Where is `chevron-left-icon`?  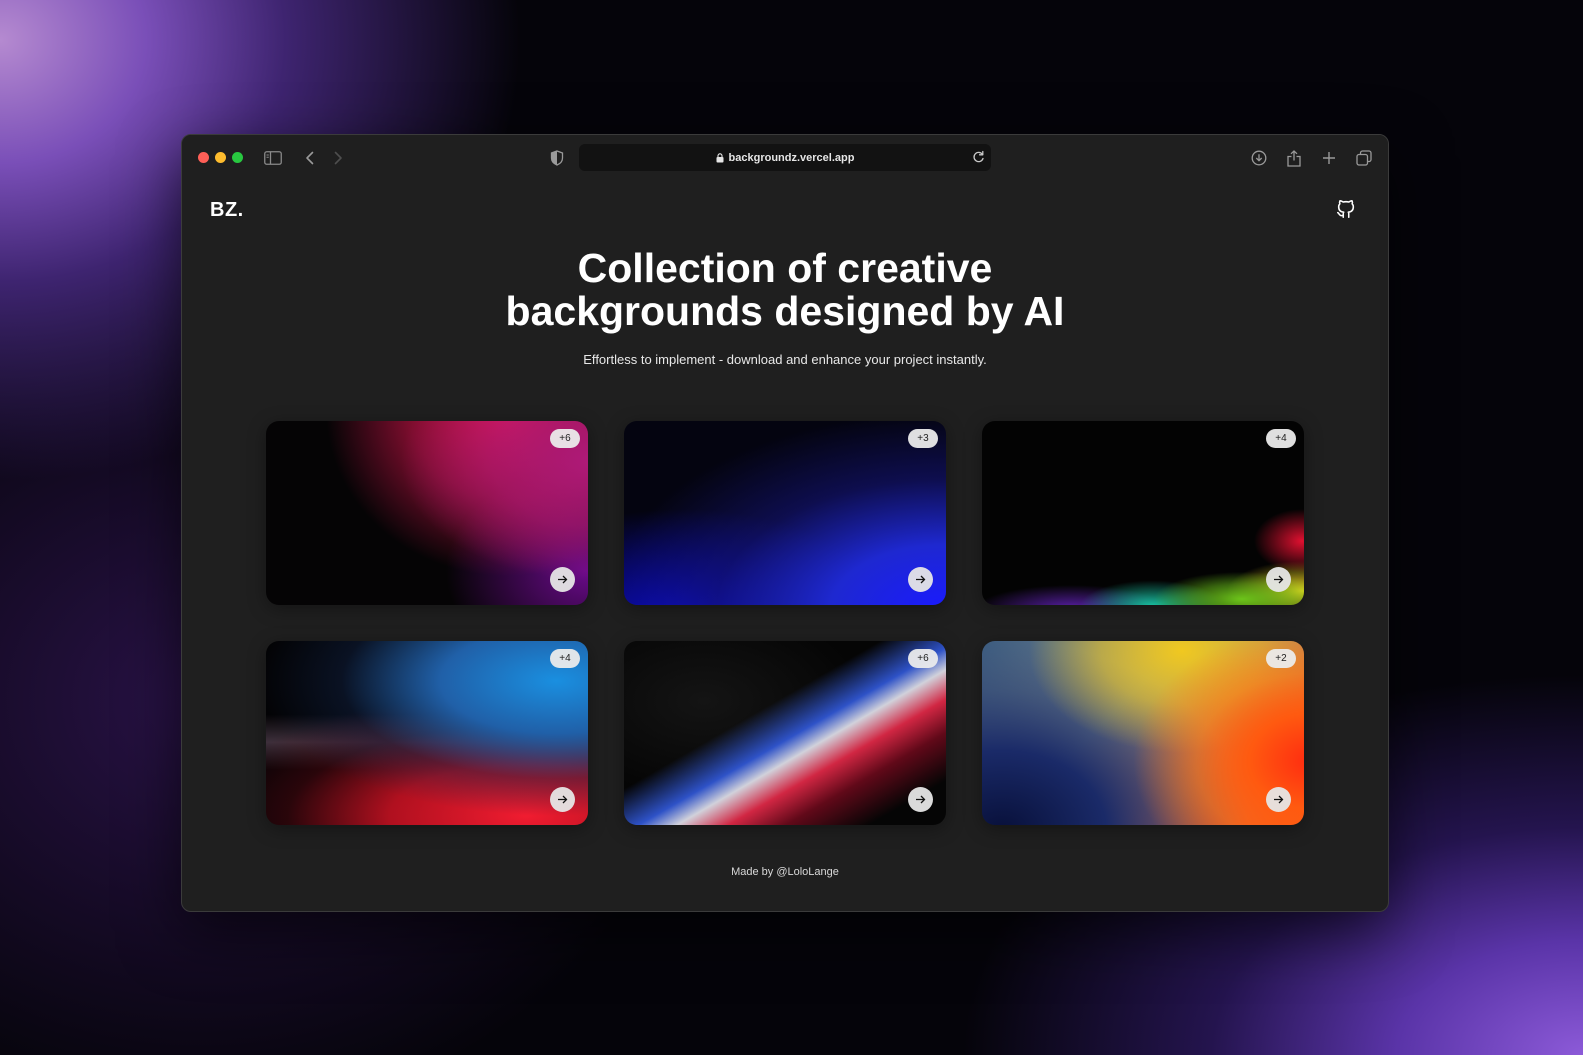
chevron-left-icon is located at coordinates (310, 158).